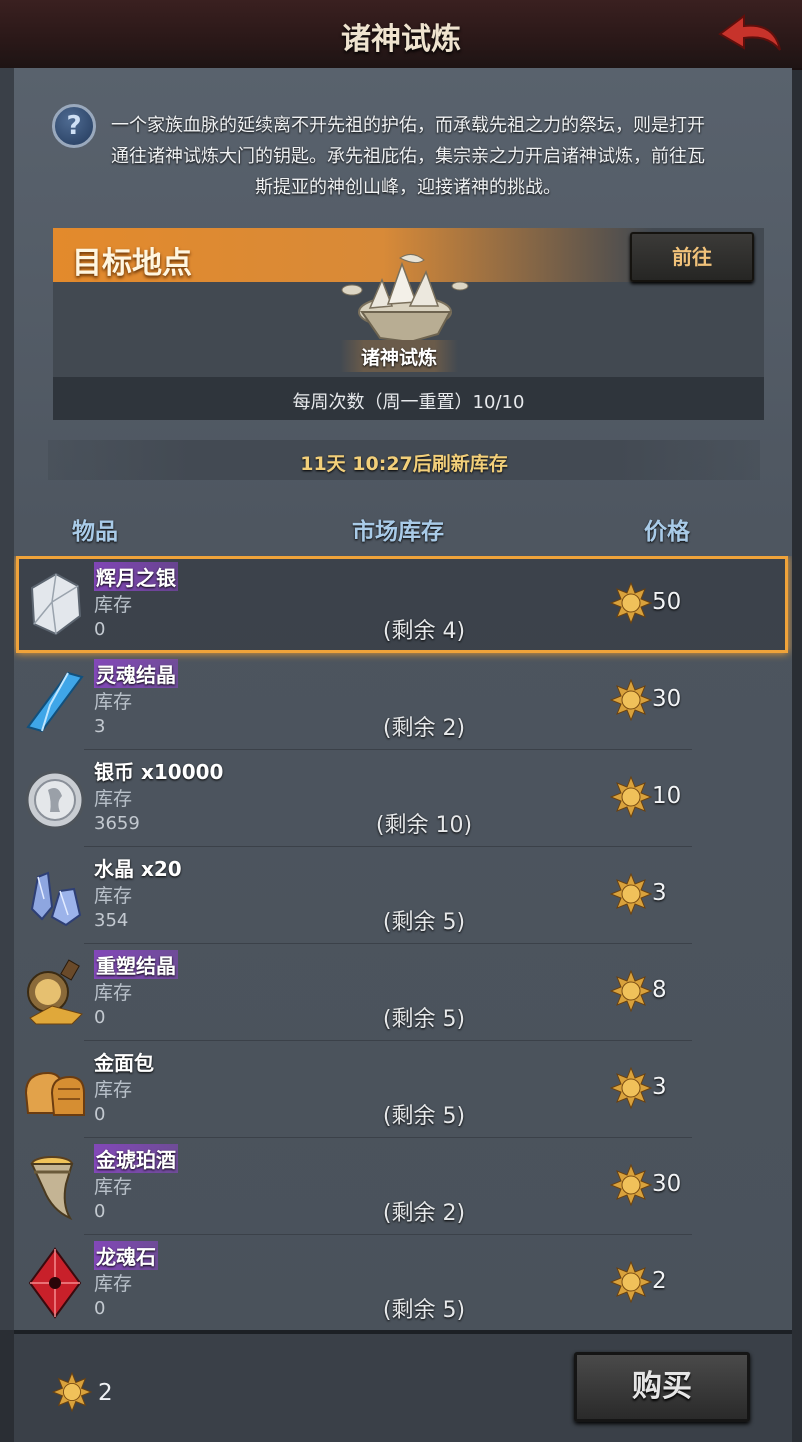  Describe the element at coordinates (159, 772) in the screenshot. I see `item-name: 银币 x10000` at that location.